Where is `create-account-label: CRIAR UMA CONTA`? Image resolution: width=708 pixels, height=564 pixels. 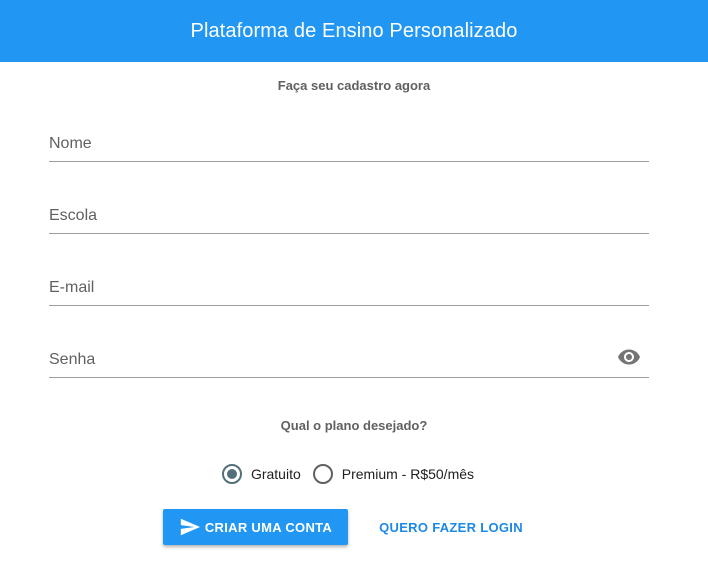
create-account-label: CRIAR UMA CONTA is located at coordinates (268, 527).